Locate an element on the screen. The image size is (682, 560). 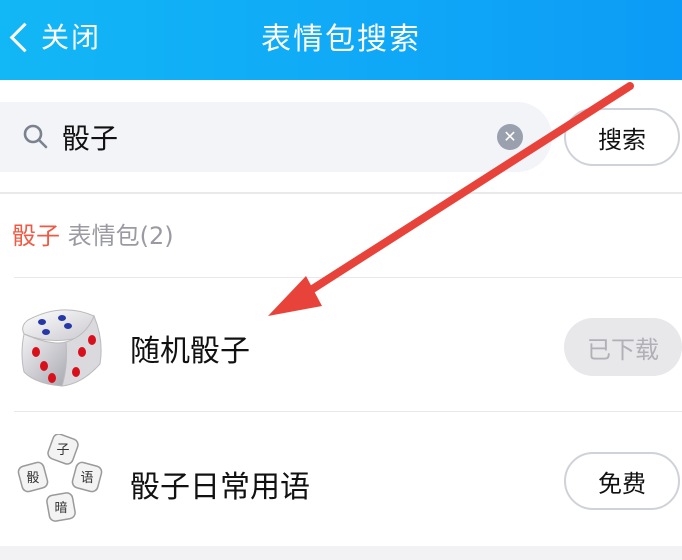
svg-text: 子 is located at coordinates (62, 450).